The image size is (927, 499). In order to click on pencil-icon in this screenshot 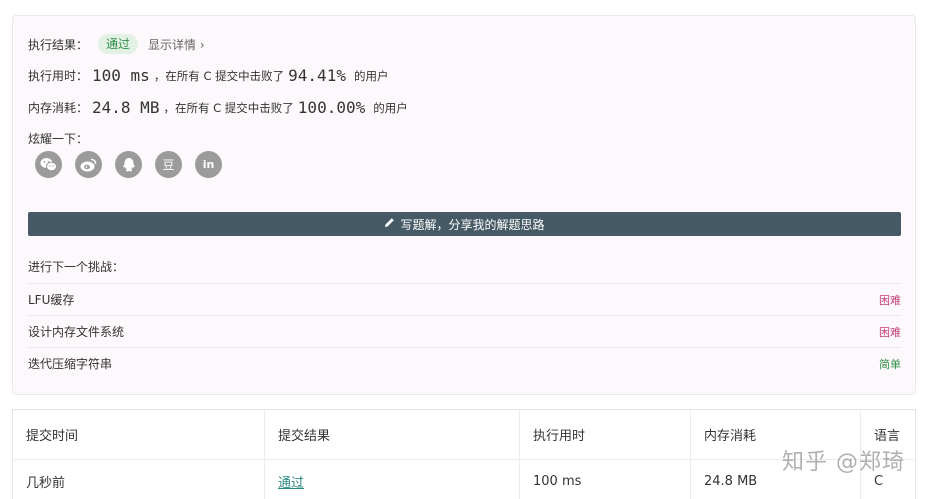, I will do `click(389, 224)`.